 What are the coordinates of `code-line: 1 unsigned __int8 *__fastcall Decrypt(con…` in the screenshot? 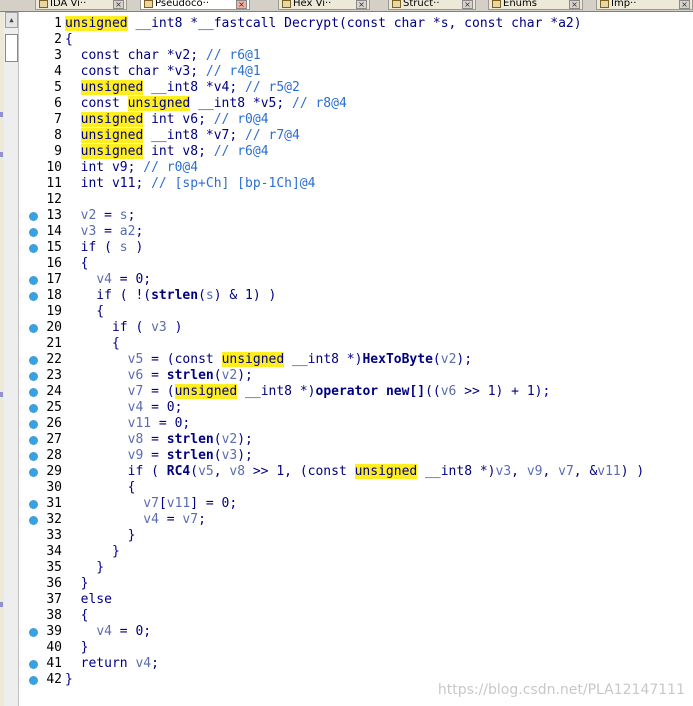 It's located at (356, 24).